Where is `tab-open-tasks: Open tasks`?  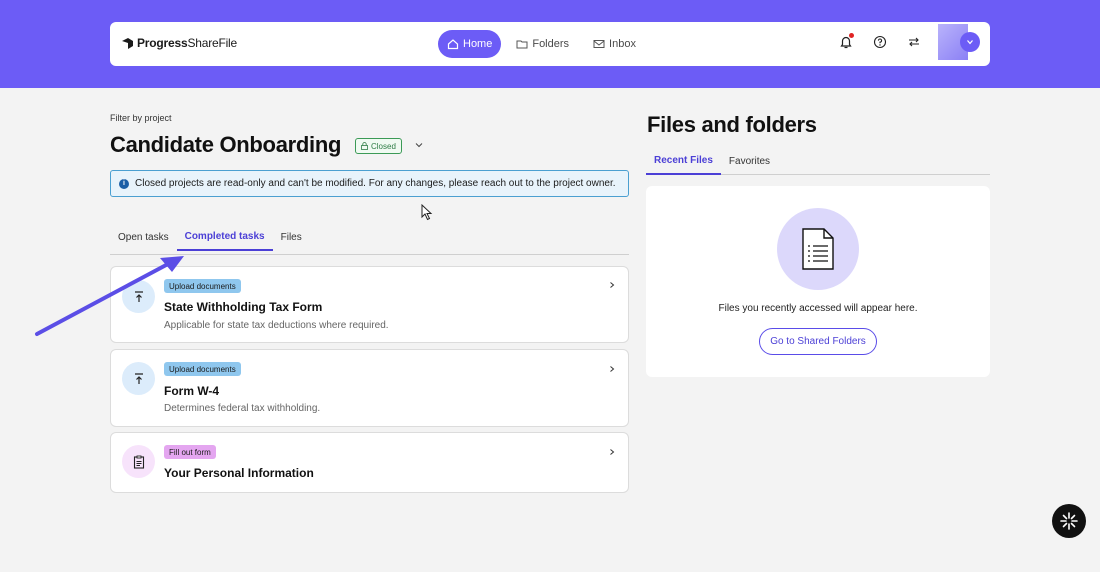 tab-open-tasks: Open tasks is located at coordinates (143, 237).